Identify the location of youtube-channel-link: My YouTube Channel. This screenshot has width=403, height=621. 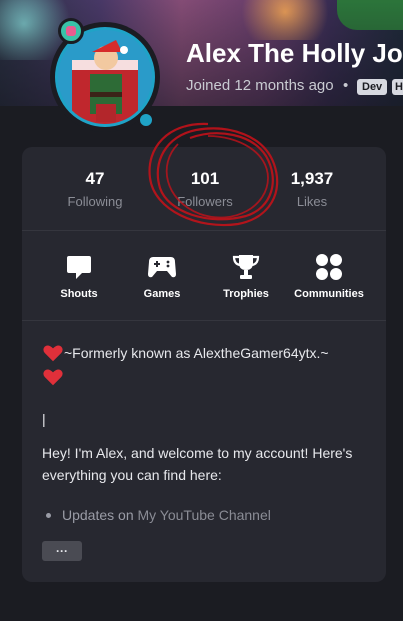
(204, 515).